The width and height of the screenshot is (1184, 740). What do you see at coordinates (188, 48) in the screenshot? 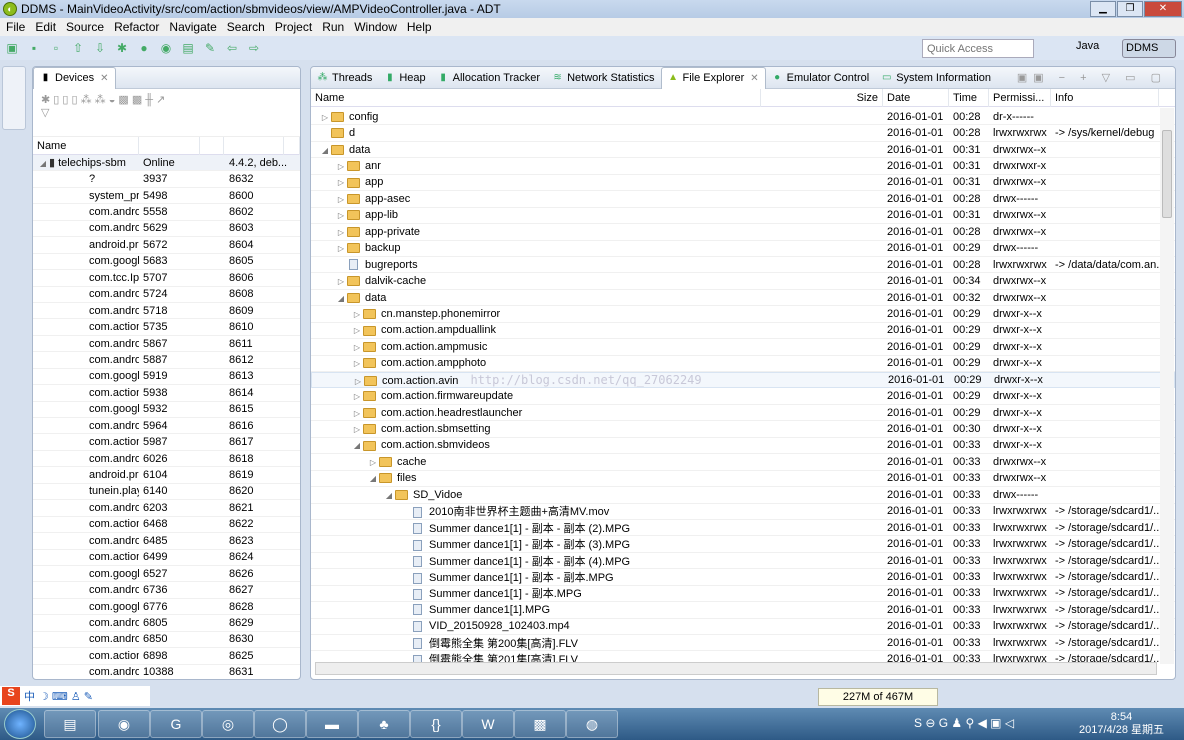
I see `open-folder-icon: ▤` at bounding box center [188, 48].